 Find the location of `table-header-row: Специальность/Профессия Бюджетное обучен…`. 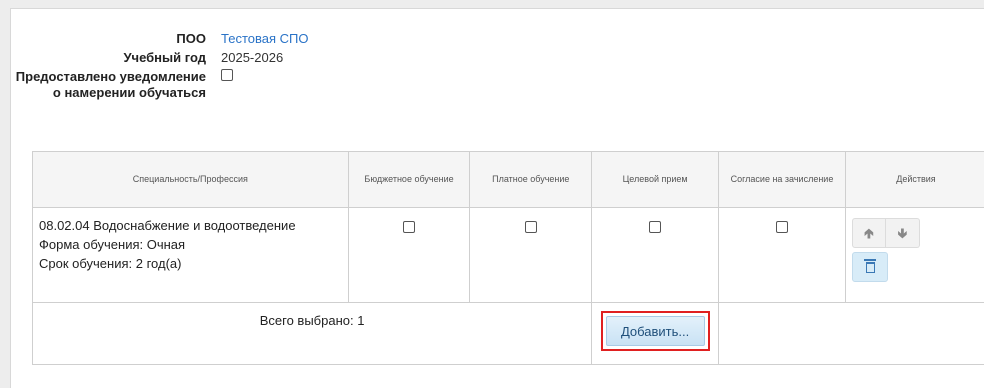

table-header-row: Специальность/Профессия Бюджетное обучен… is located at coordinates (508, 179).